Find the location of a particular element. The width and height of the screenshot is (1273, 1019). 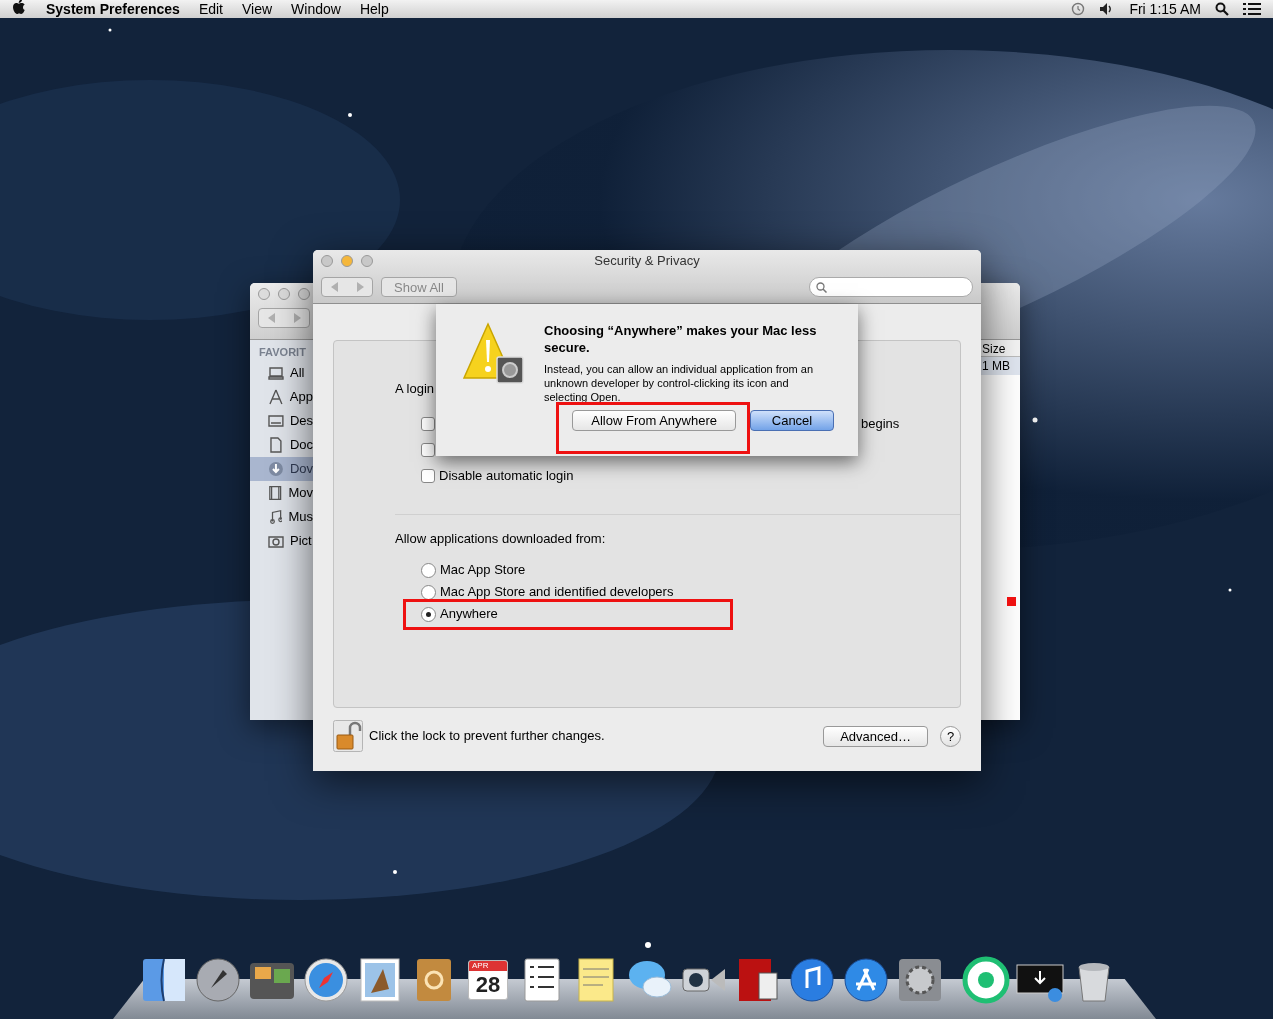

sidebar-item: App is located at coordinates (281, 396).